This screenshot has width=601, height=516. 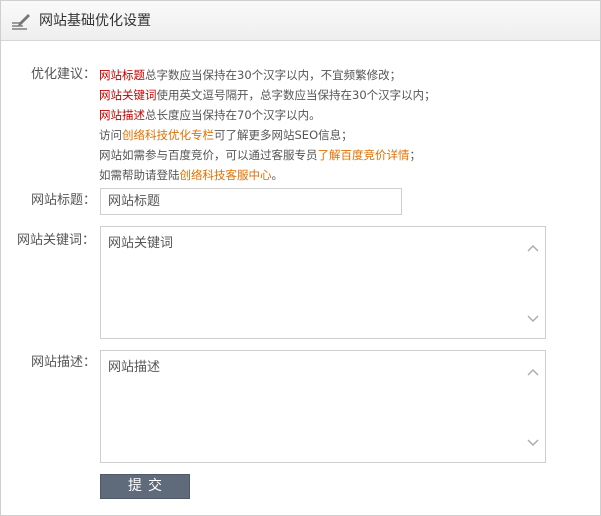 What do you see at coordinates (277, 175) in the screenshot?
I see `tip-text: 。` at bounding box center [277, 175].